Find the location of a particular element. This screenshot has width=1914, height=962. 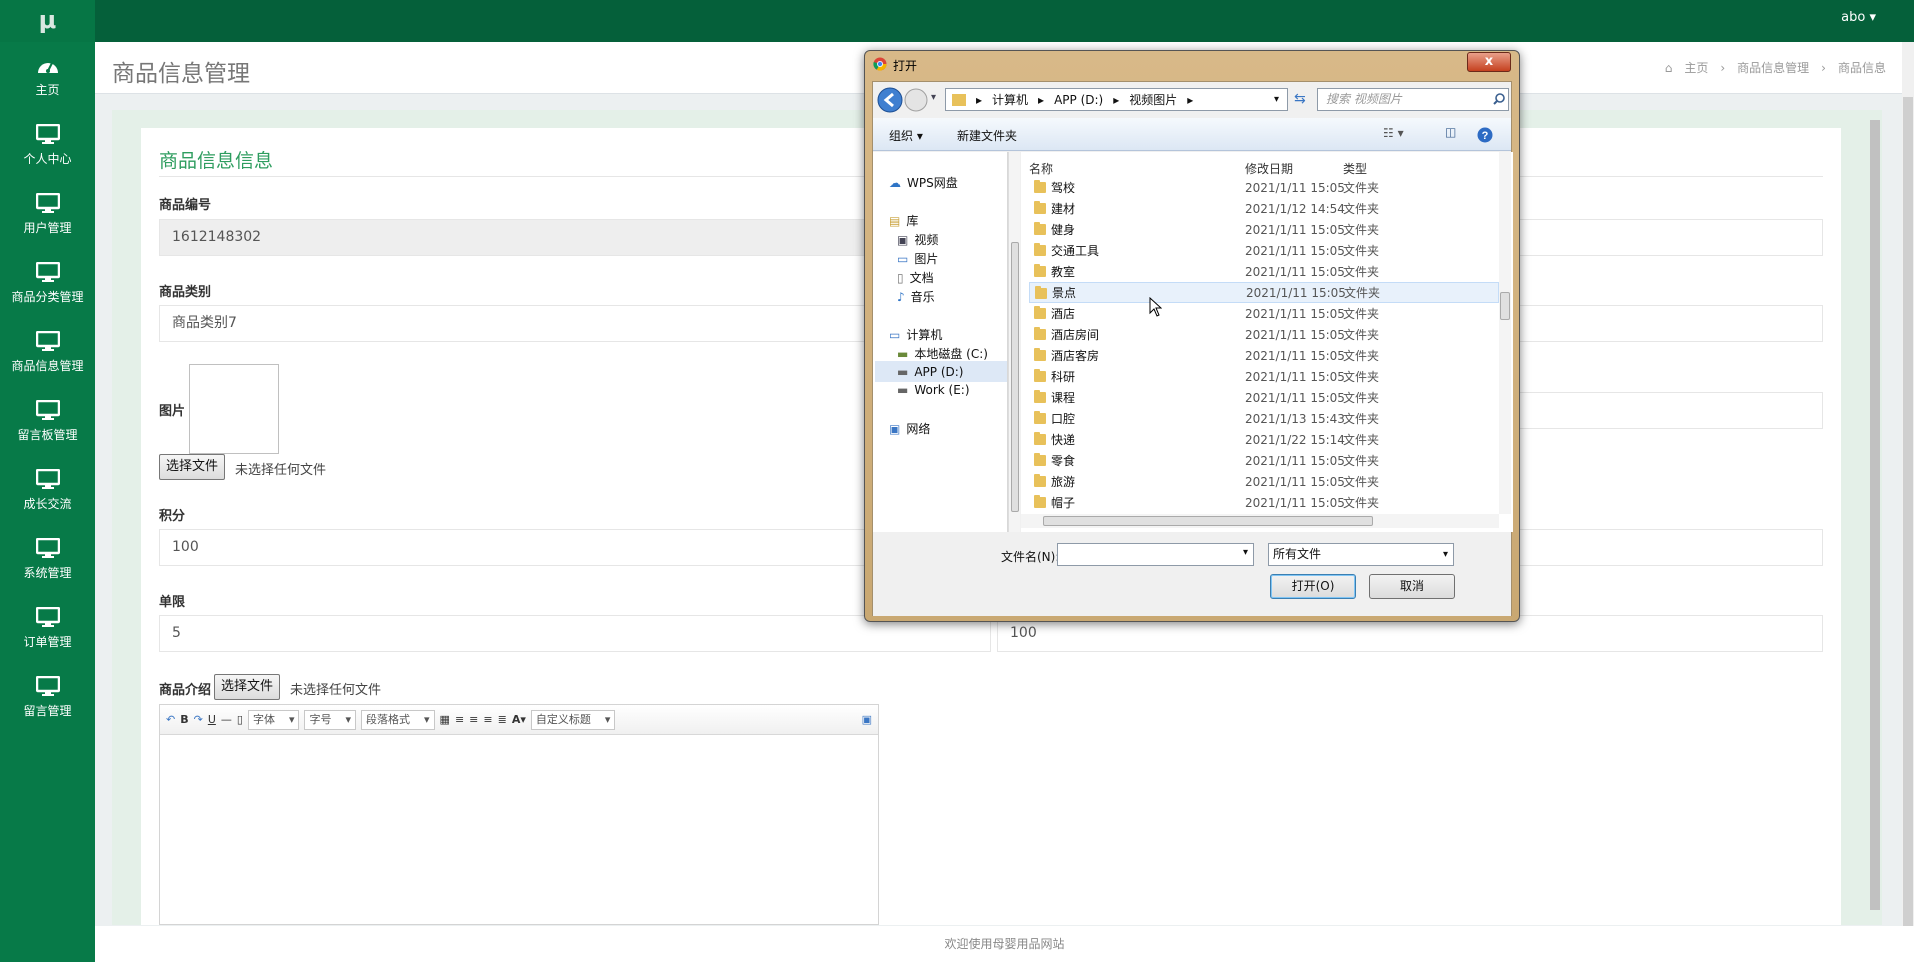

address-computer: 计算机 is located at coordinates (1010, 99).